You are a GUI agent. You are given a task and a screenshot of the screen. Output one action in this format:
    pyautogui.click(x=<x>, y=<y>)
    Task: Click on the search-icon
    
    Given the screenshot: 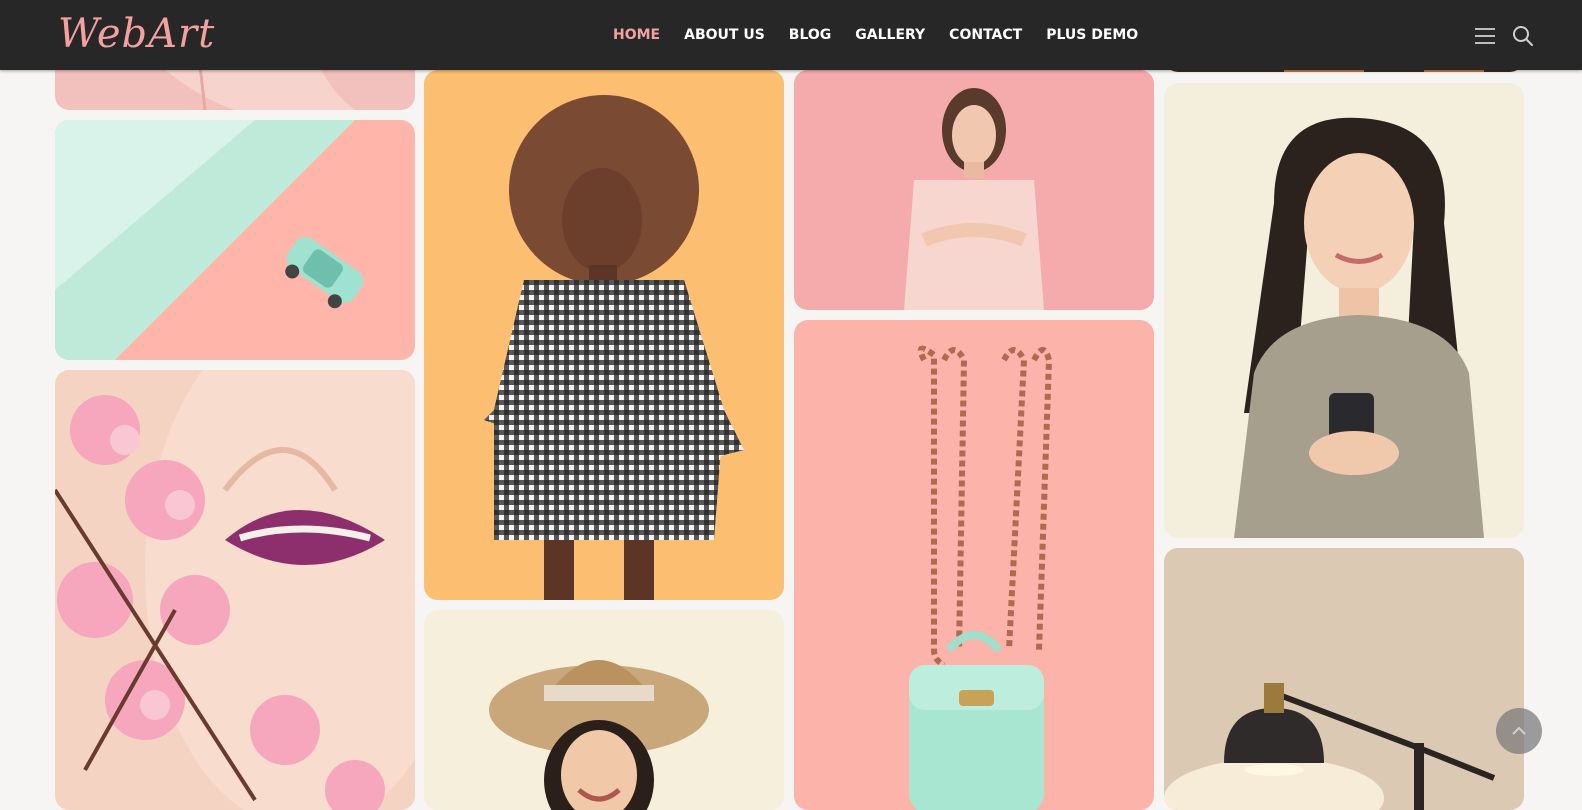 What is the action you would take?
    pyautogui.click(x=1523, y=36)
    